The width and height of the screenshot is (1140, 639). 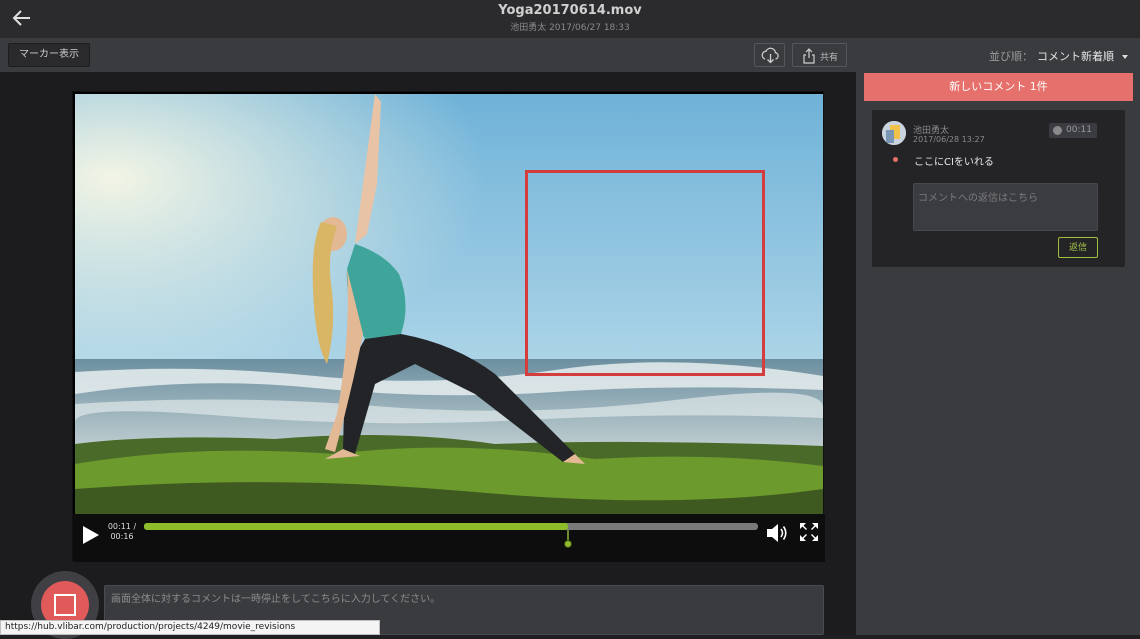 What do you see at coordinates (954, 162) in the screenshot?
I see `comment-text: ここにCIをいれる` at bounding box center [954, 162].